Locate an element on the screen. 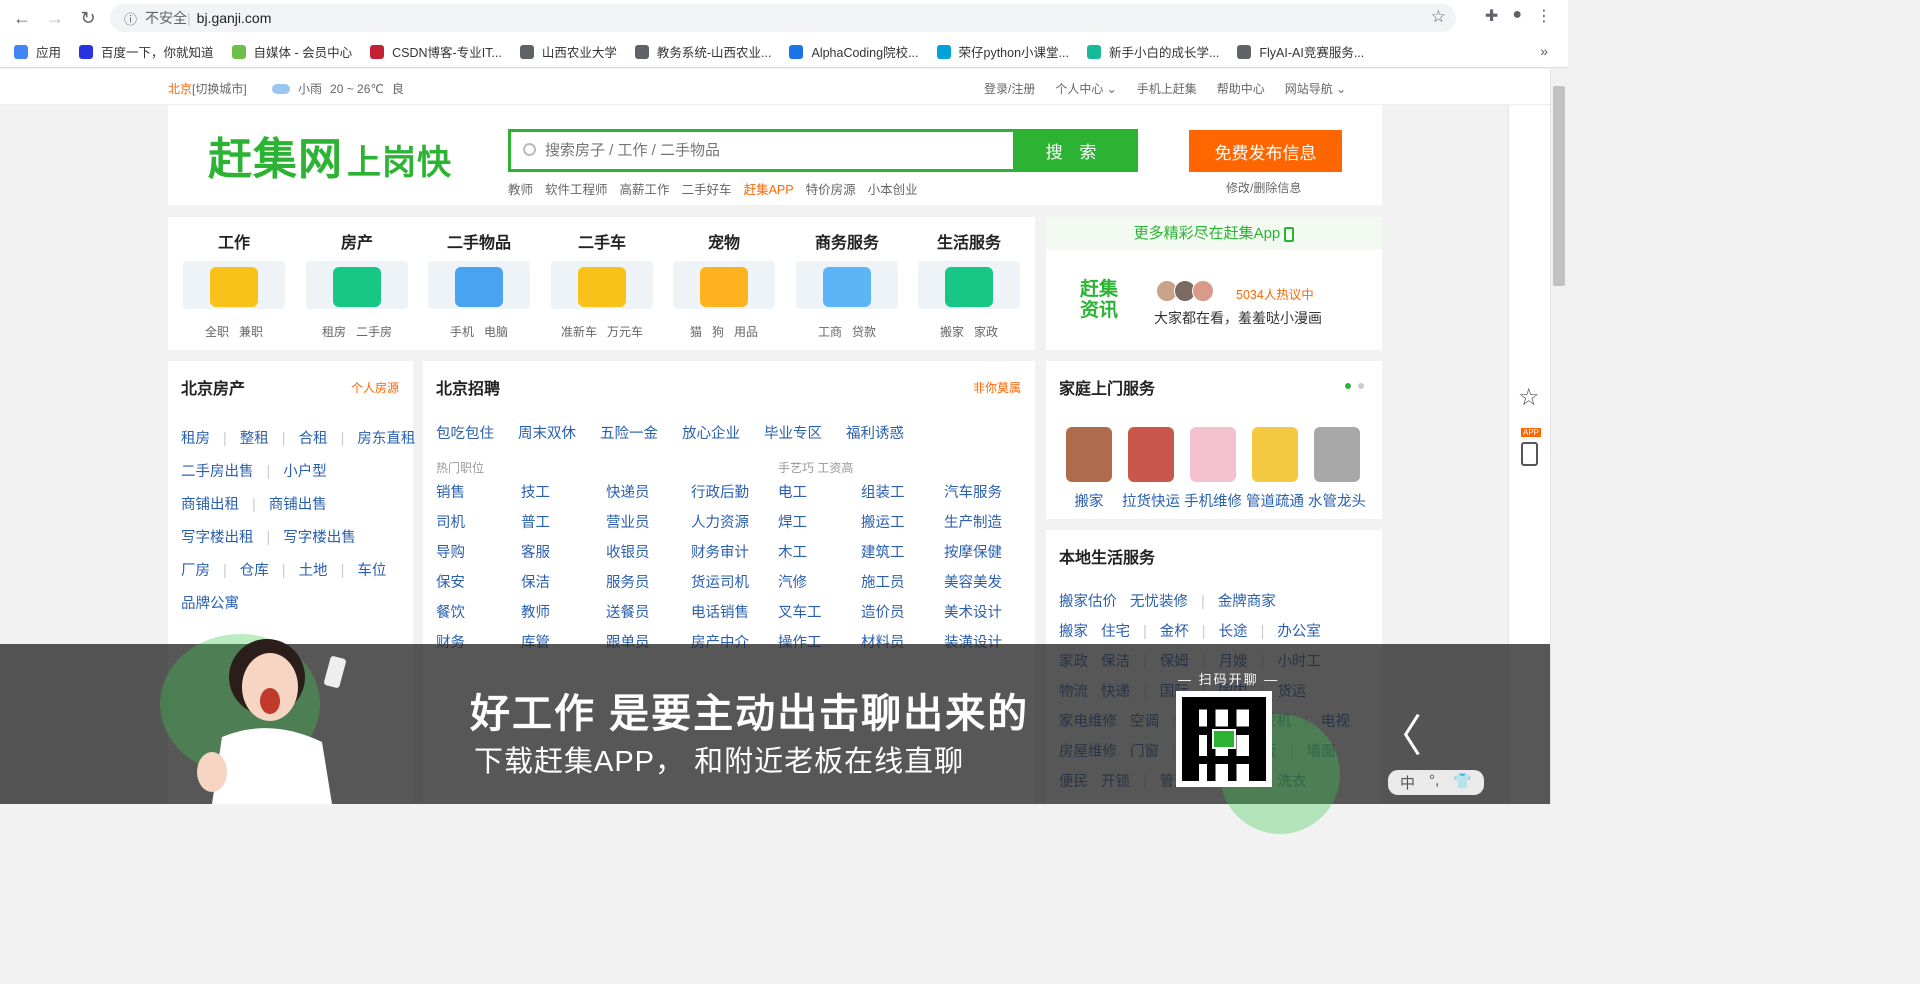 This screenshot has height=984, width=1920. extensions-icon: ✚ is located at coordinates (1491, 16).